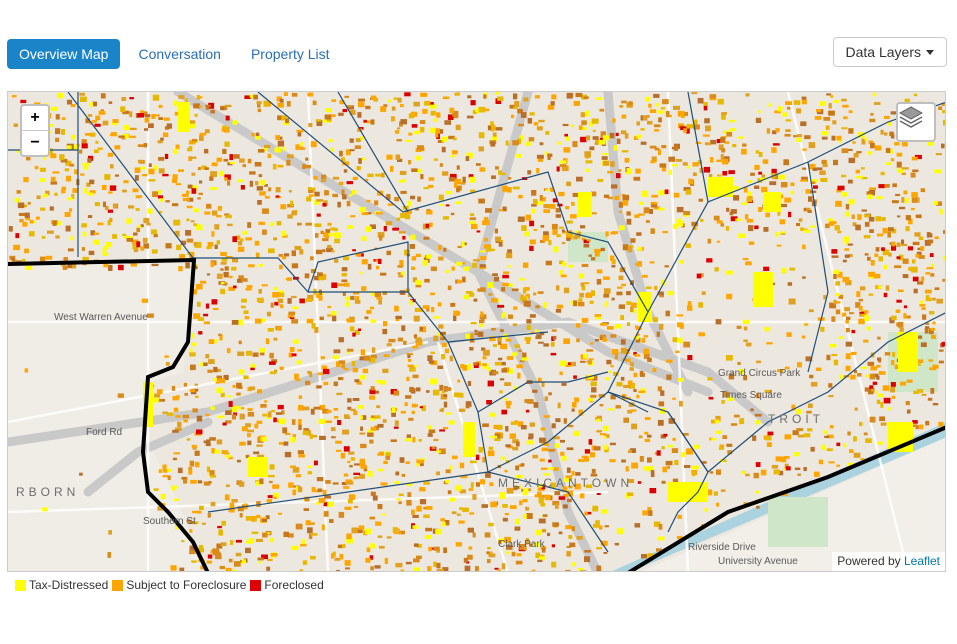 This screenshot has height=644, width=957. I want to click on tab-overview-map: Overview Map, so click(64, 54).